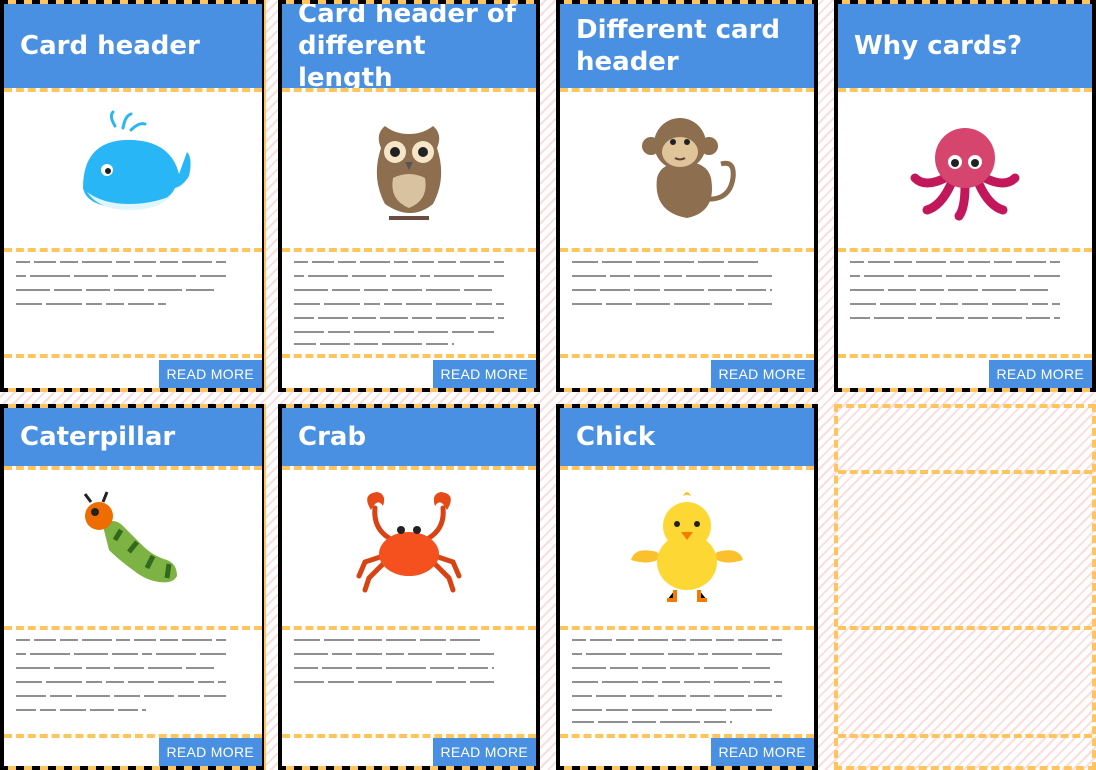 This screenshot has height=770, width=1096. What do you see at coordinates (409, 437) in the screenshot?
I see `card-header: Crab` at bounding box center [409, 437].